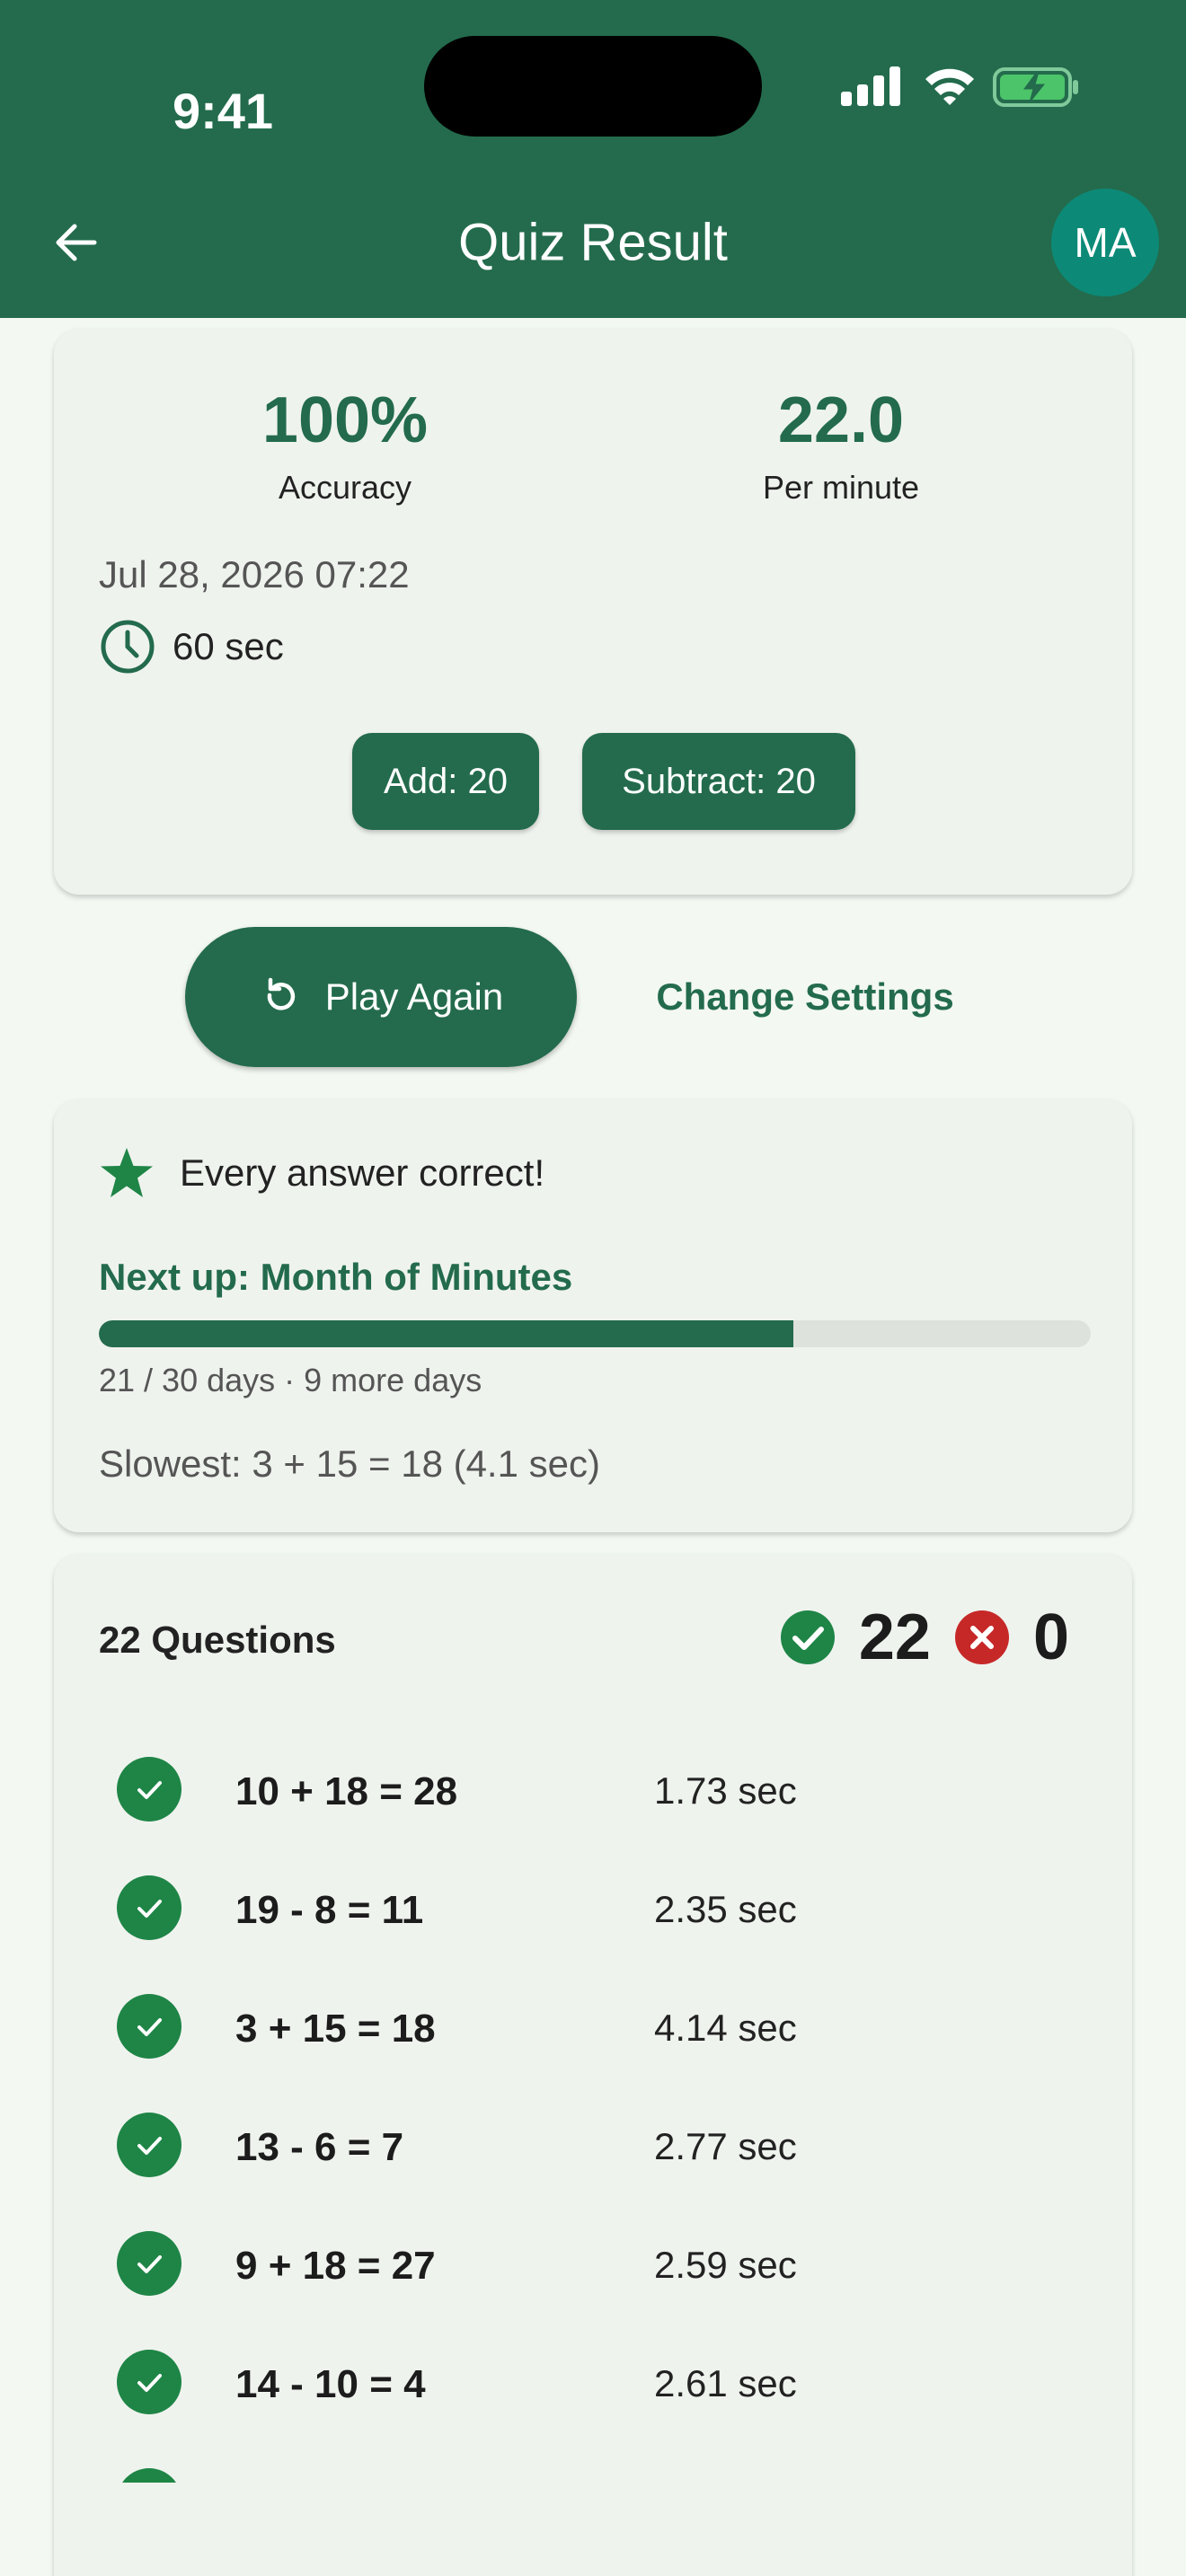  What do you see at coordinates (346, 1791) in the screenshot?
I see `question-expression: 10 + 18 = 28` at bounding box center [346, 1791].